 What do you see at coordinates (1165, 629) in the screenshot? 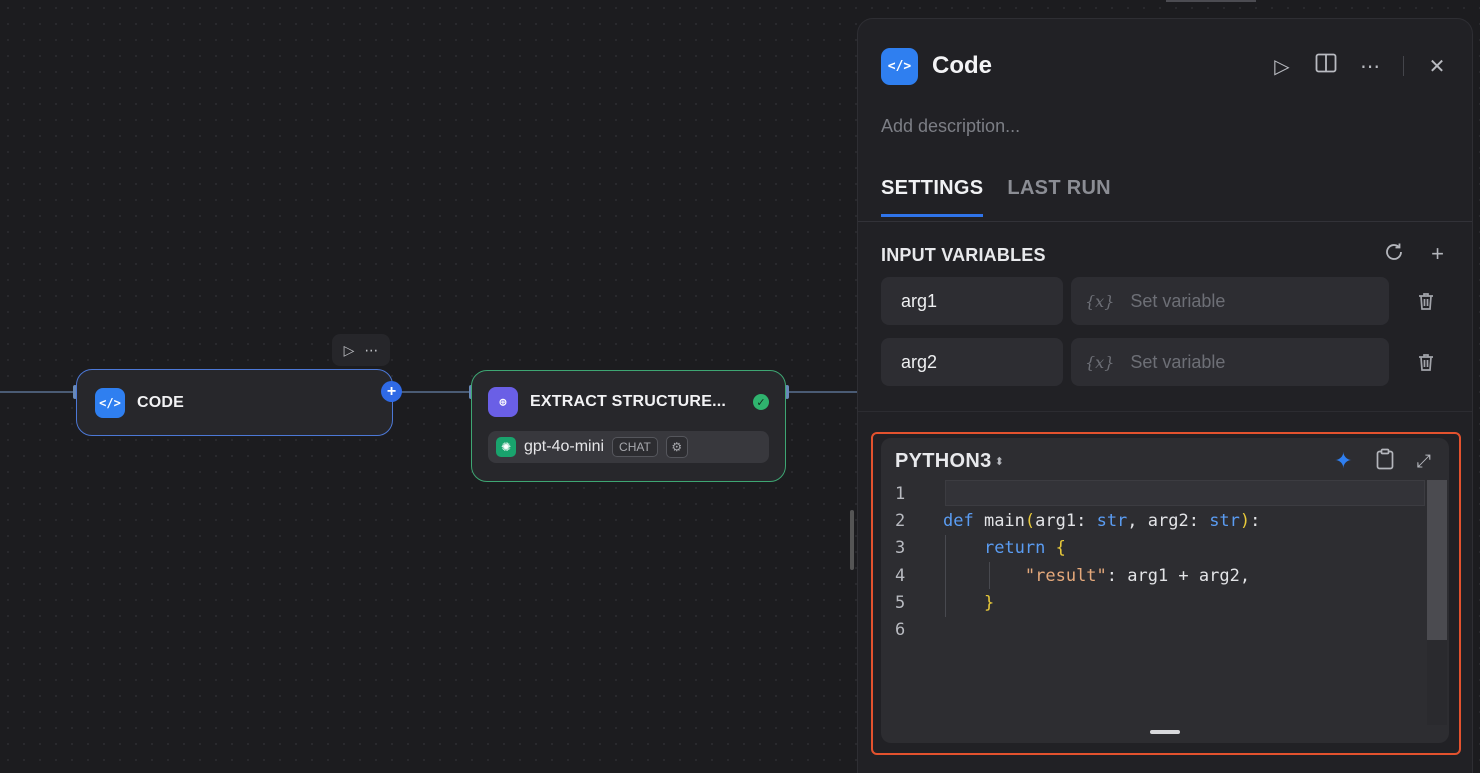
I see `code-line: 6` at bounding box center [1165, 629].